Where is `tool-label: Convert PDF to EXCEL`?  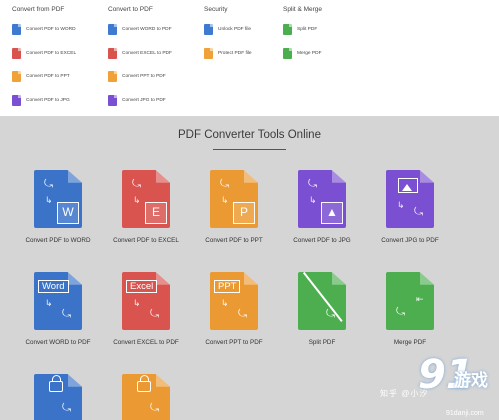
tool-label: Convert PDF to EXCEL is located at coordinates (146, 240).